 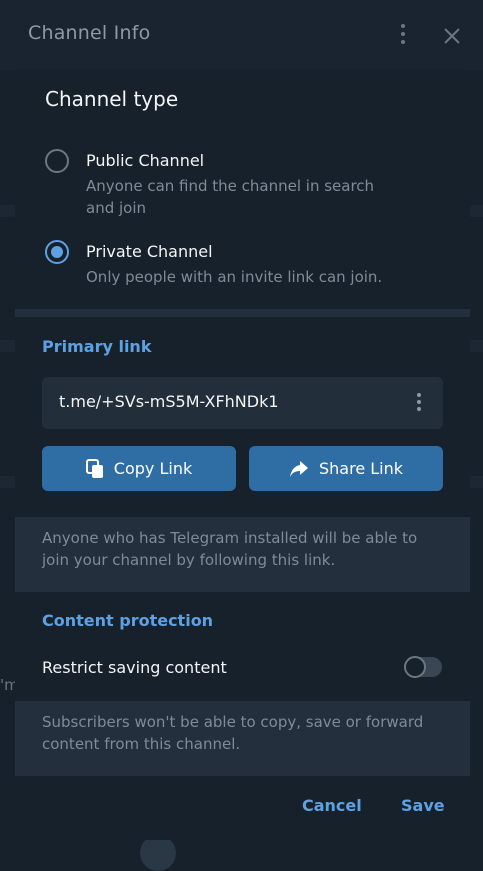 What do you see at coordinates (423, 805) in the screenshot?
I see `save-button: Save` at bounding box center [423, 805].